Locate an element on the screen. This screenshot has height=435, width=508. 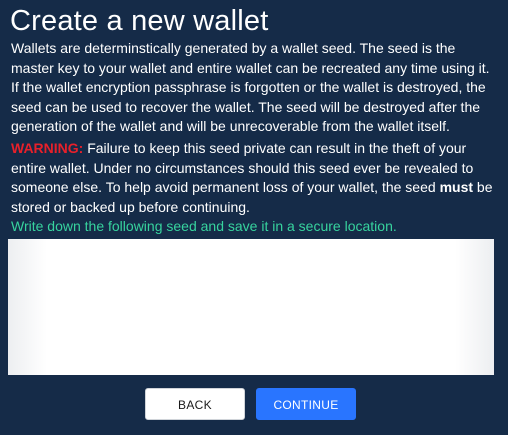
continue-button: CONTINUE is located at coordinates (306, 404).